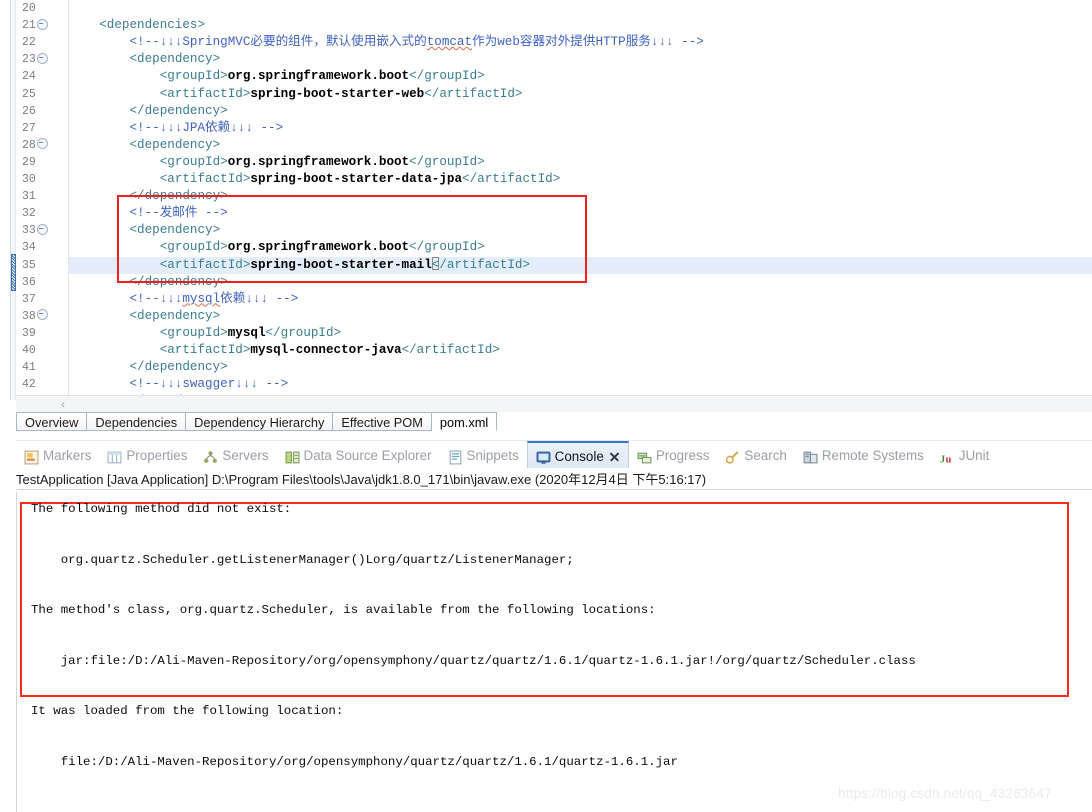 Image resolution: width=1092 pixels, height=812 pixels. I want to click on view-tab-search: Search, so click(755, 454).